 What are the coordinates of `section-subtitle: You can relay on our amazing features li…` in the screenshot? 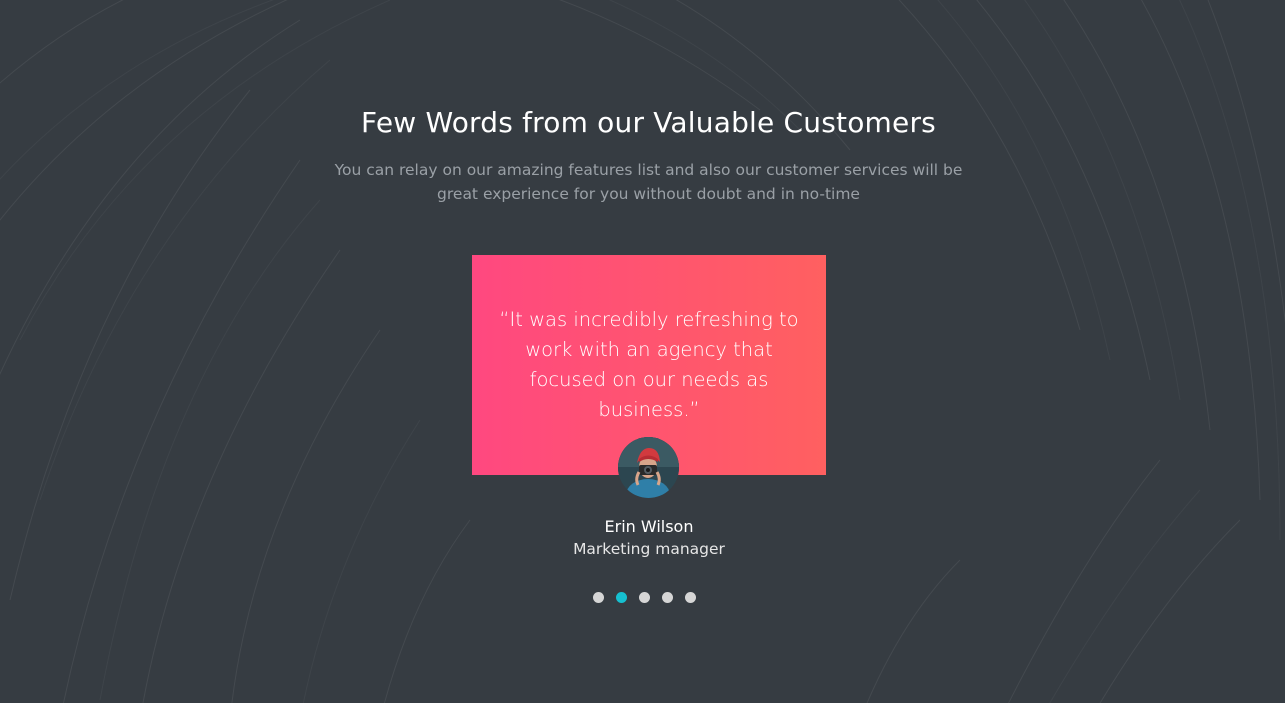 It's located at (648, 182).